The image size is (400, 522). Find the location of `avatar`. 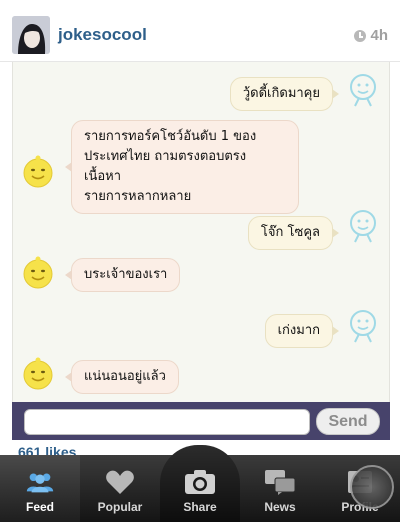

avatar is located at coordinates (31, 35).